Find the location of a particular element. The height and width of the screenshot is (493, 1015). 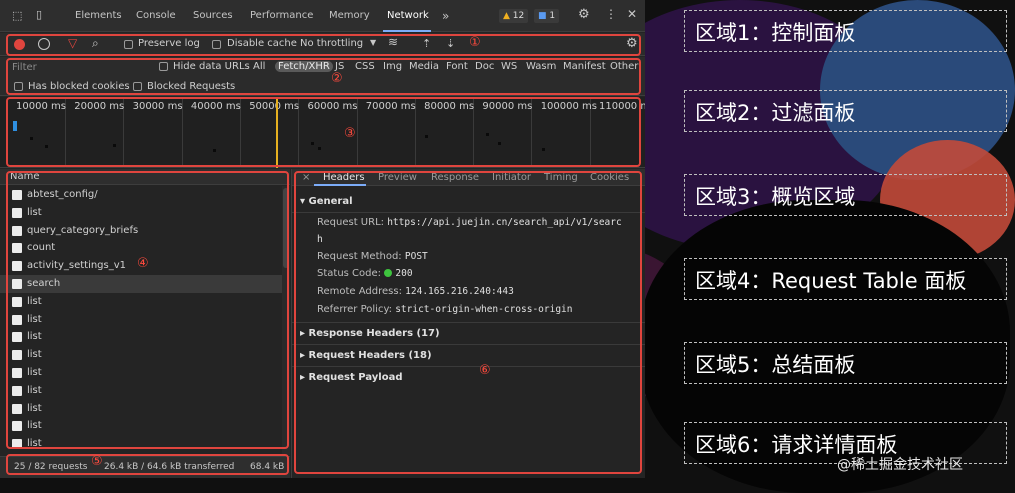

region-5-number: ⑤ is located at coordinates (97, 461).